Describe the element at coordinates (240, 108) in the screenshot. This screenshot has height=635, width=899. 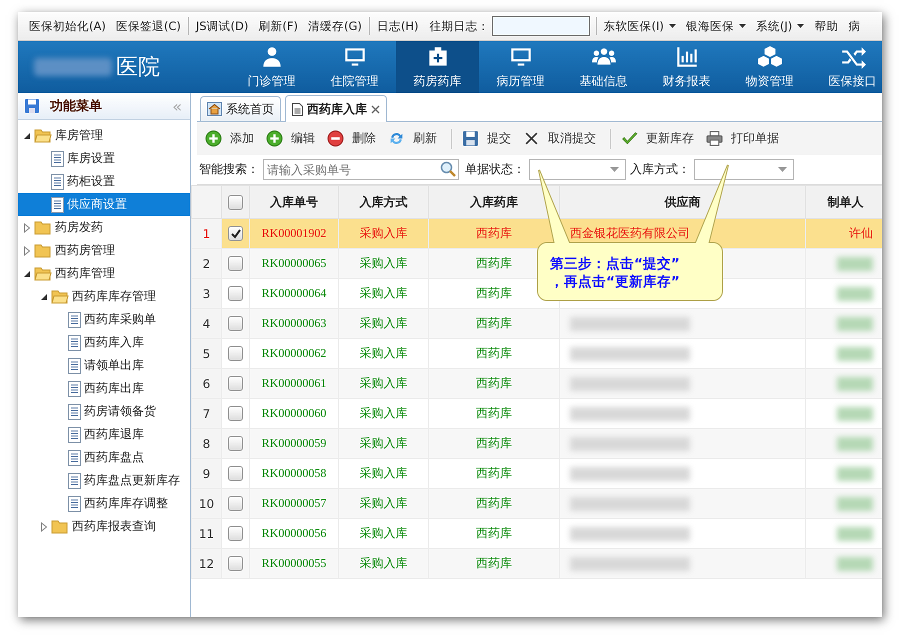
I see `tab: 系统首页` at that location.